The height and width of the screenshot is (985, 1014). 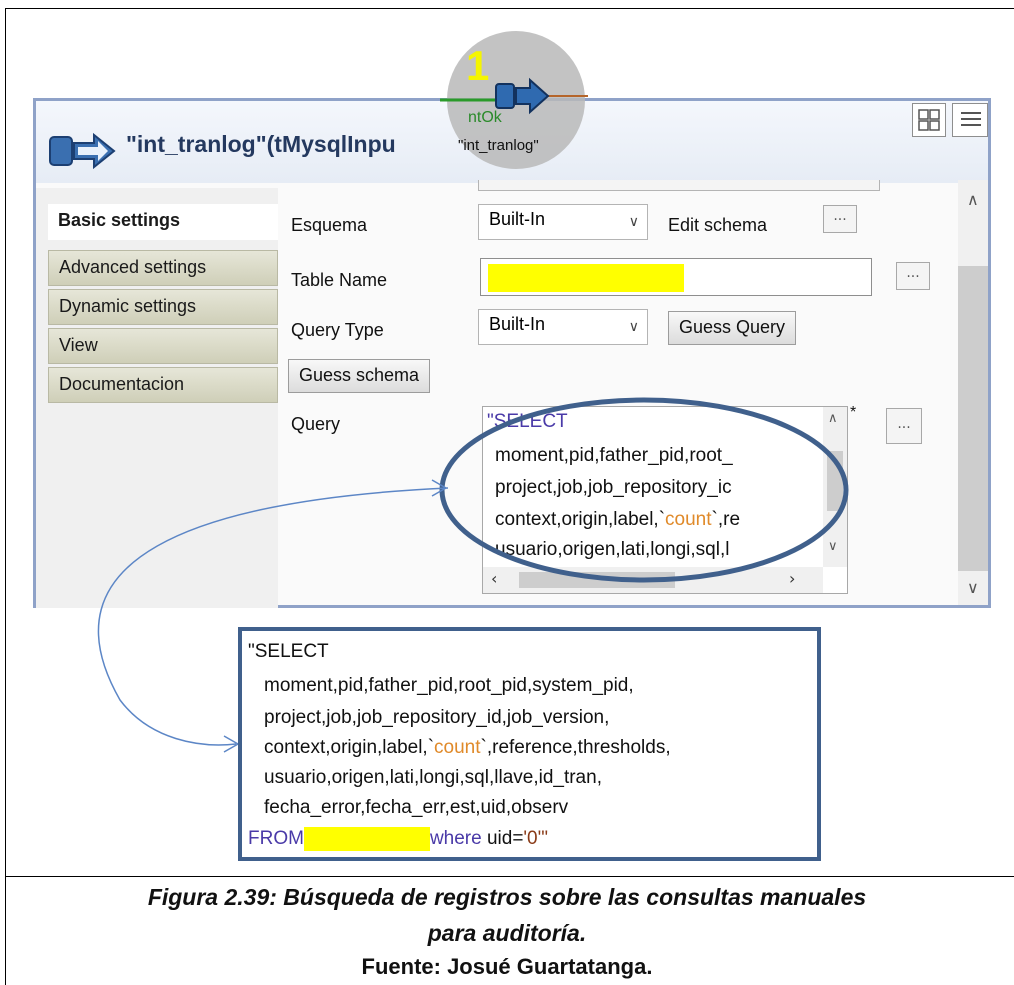 What do you see at coordinates (477, 65) in the screenshot?
I see `step-number: 1` at bounding box center [477, 65].